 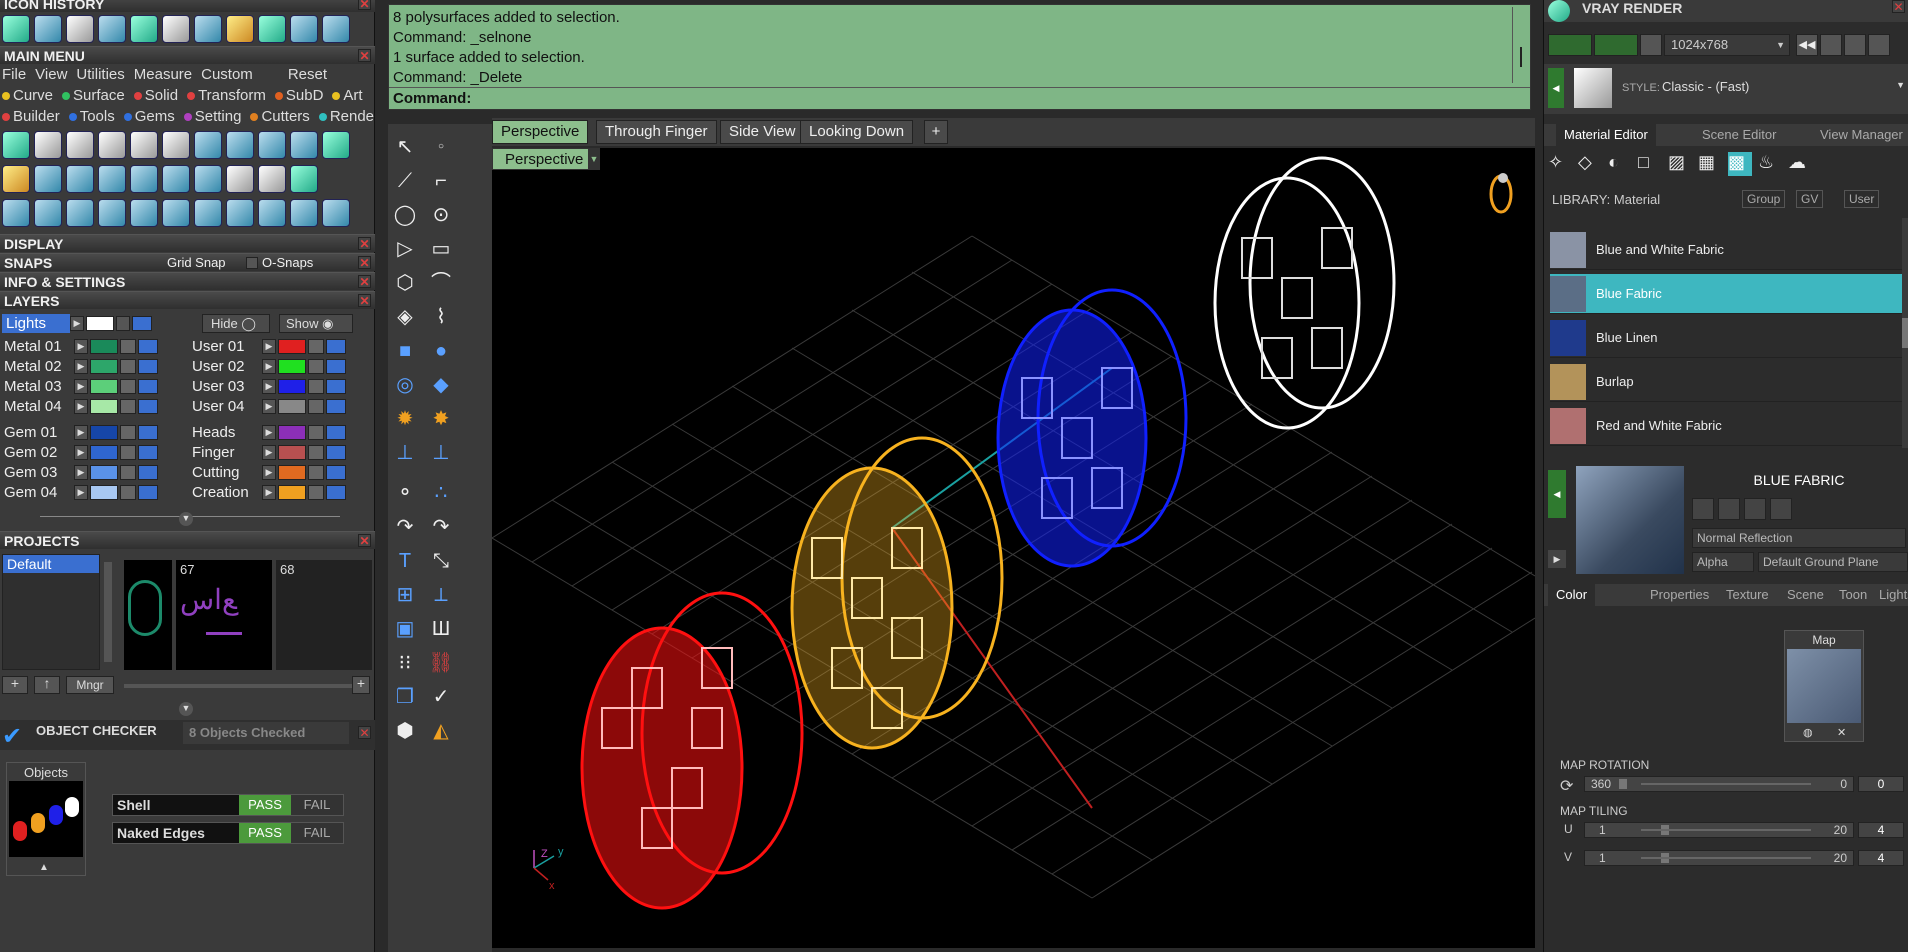 What do you see at coordinates (196, 263) in the screenshot?
I see `grid-snap-toggle: Grid Snap` at bounding box center [196, 263].